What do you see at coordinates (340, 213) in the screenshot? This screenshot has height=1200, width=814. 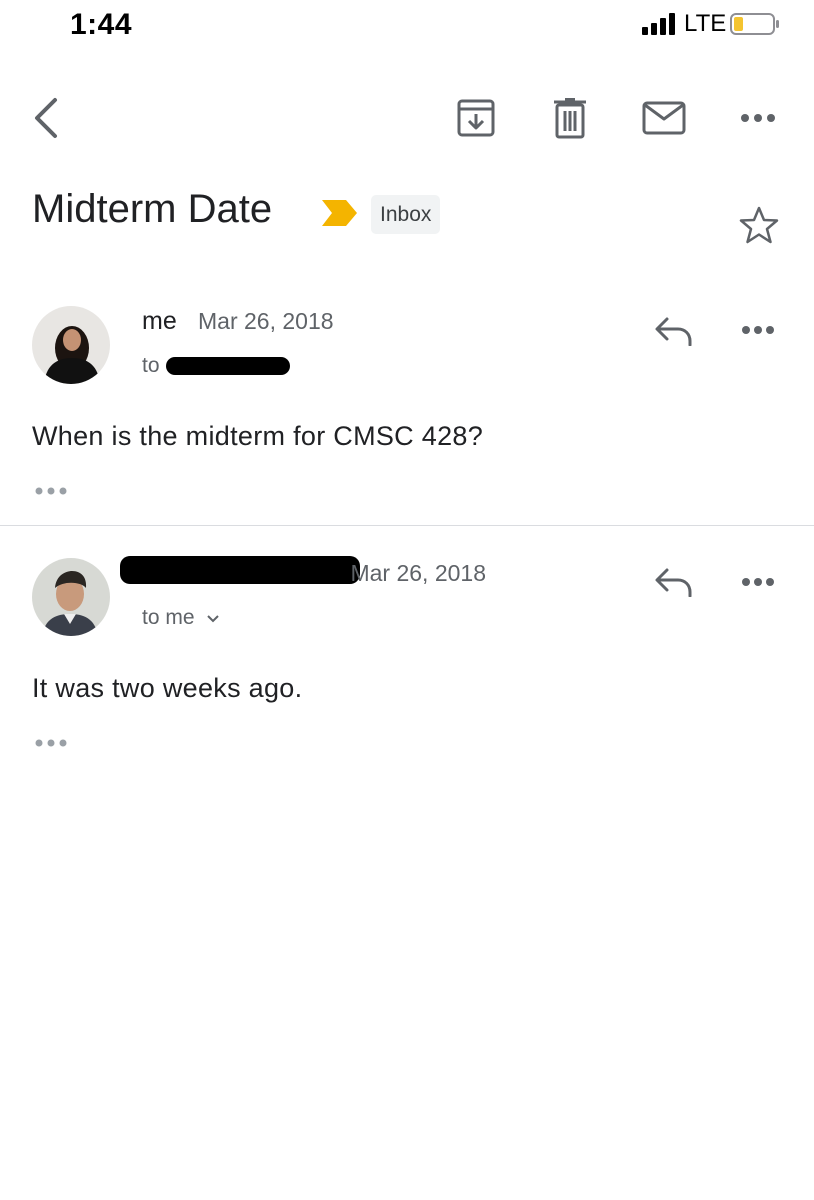 I see `importance-marker-icon` at bounding box center [340, 213].